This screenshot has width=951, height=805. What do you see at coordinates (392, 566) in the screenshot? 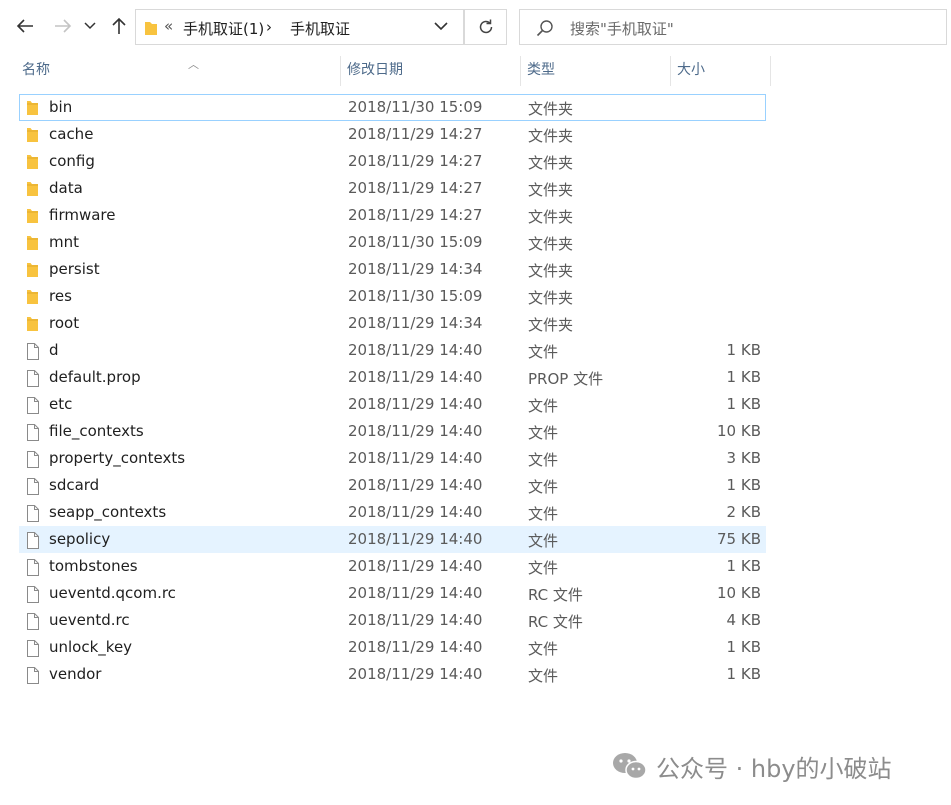
I see `file-row: tombstones 2018/11/29 14:40 文件 1 KB` at bounding box center [392, 566].